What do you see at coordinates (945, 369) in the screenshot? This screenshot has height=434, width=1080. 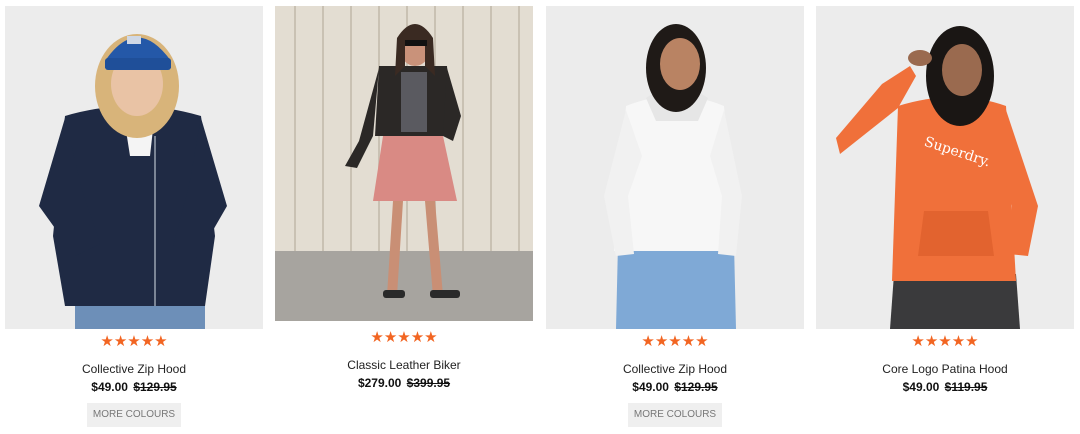 I see `product-name: Core Logo Patina Hood` at bounding box center [945, 369].